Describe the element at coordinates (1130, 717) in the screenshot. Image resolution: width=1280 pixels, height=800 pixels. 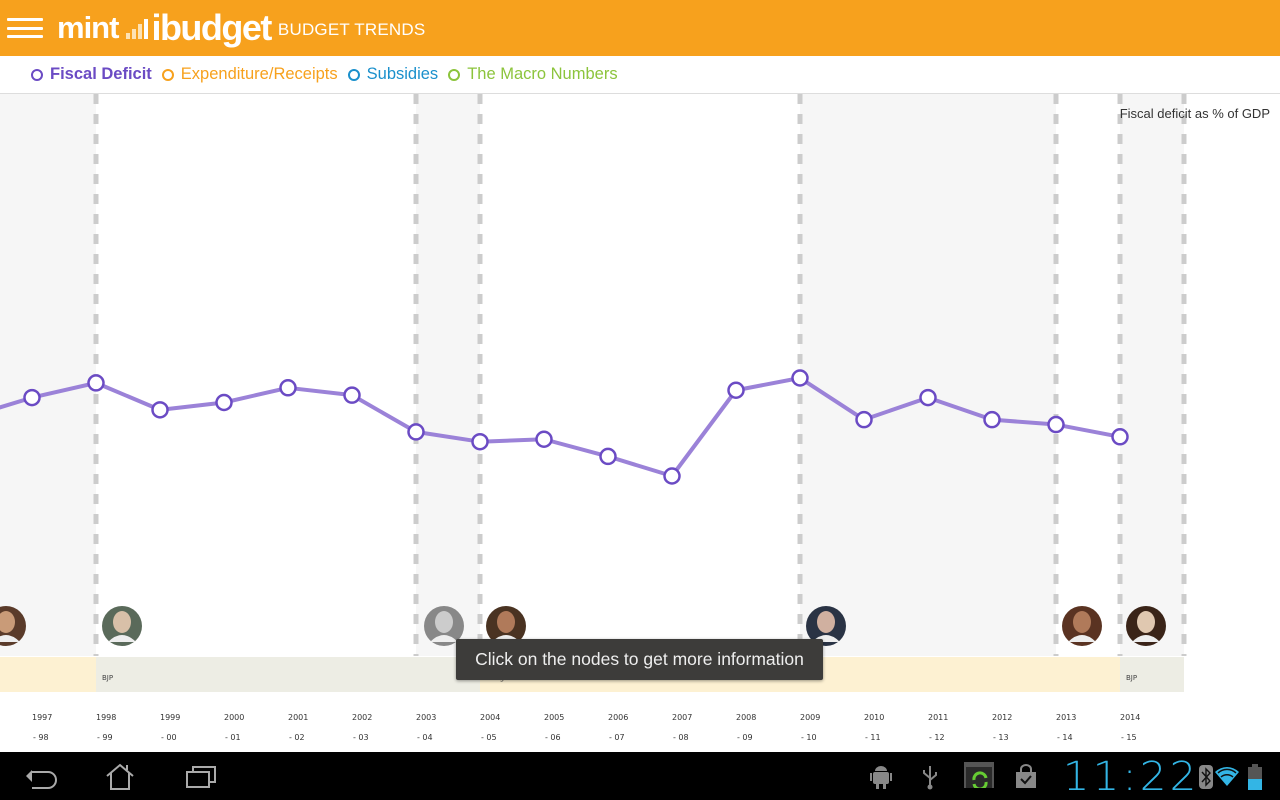
I see `x-tick-label-year: 2014` at that location.